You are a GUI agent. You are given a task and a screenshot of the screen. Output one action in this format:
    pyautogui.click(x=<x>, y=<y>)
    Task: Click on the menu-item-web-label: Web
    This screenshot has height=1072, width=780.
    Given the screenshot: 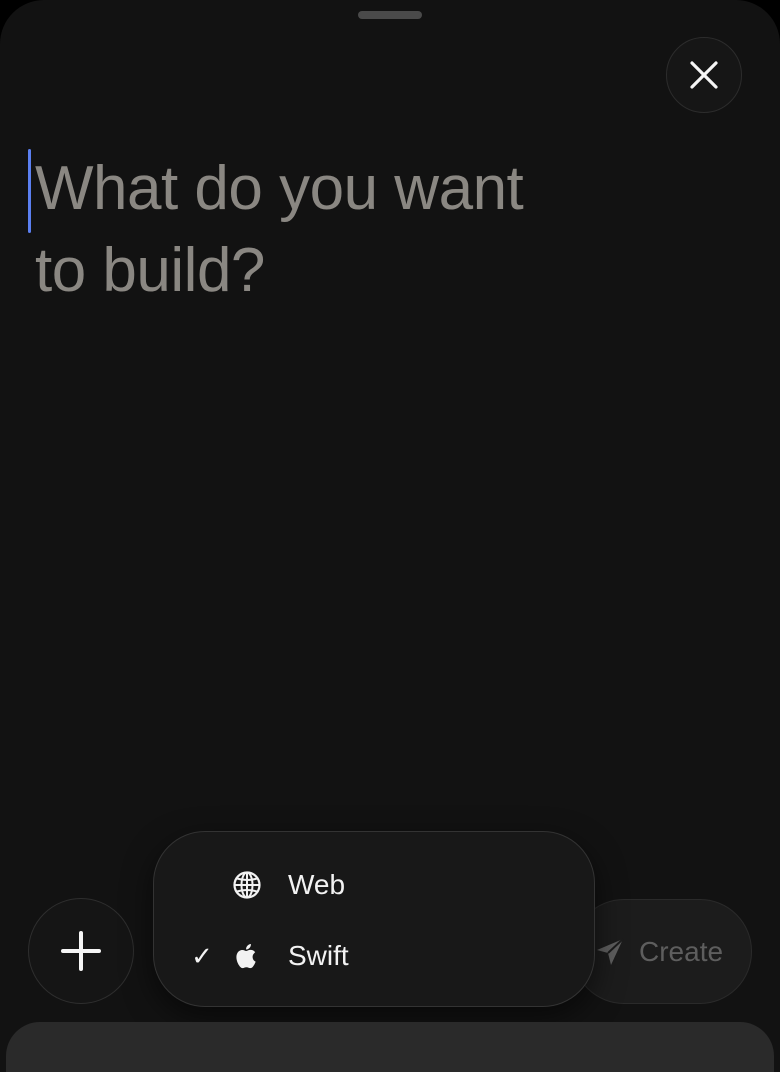 What is the action you would take?
    pyautogui.click(x=317, y=884)
    